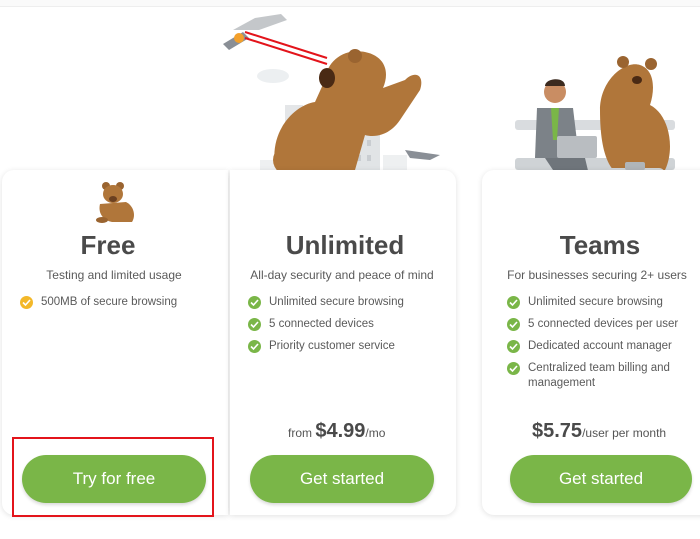 This screenshot has height=539, width=700. I want to click on plan-subtitle-free: Testing and limited usage, so click(114, 275).